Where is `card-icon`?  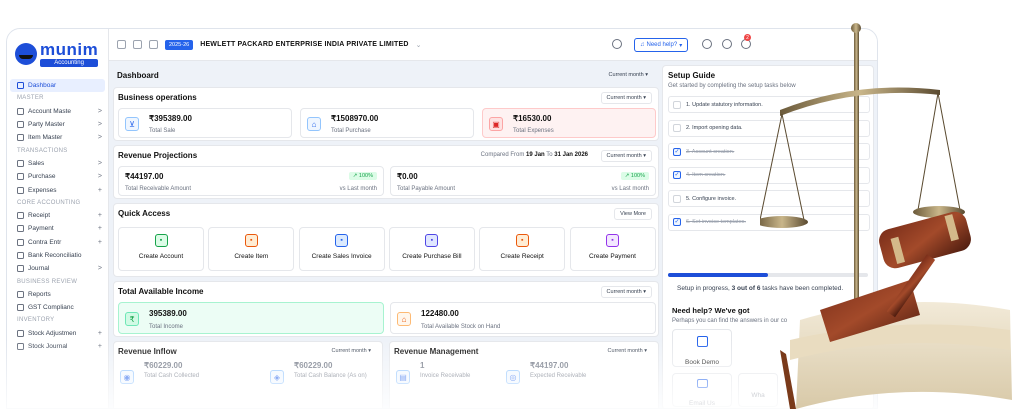 card-icon is located at coordinates (727, 44).